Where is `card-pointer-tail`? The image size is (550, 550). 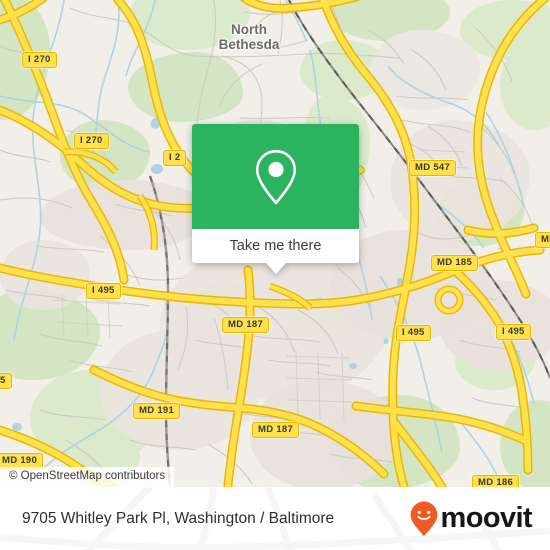
card-pointer-tail is located at coordinates (275, 268).